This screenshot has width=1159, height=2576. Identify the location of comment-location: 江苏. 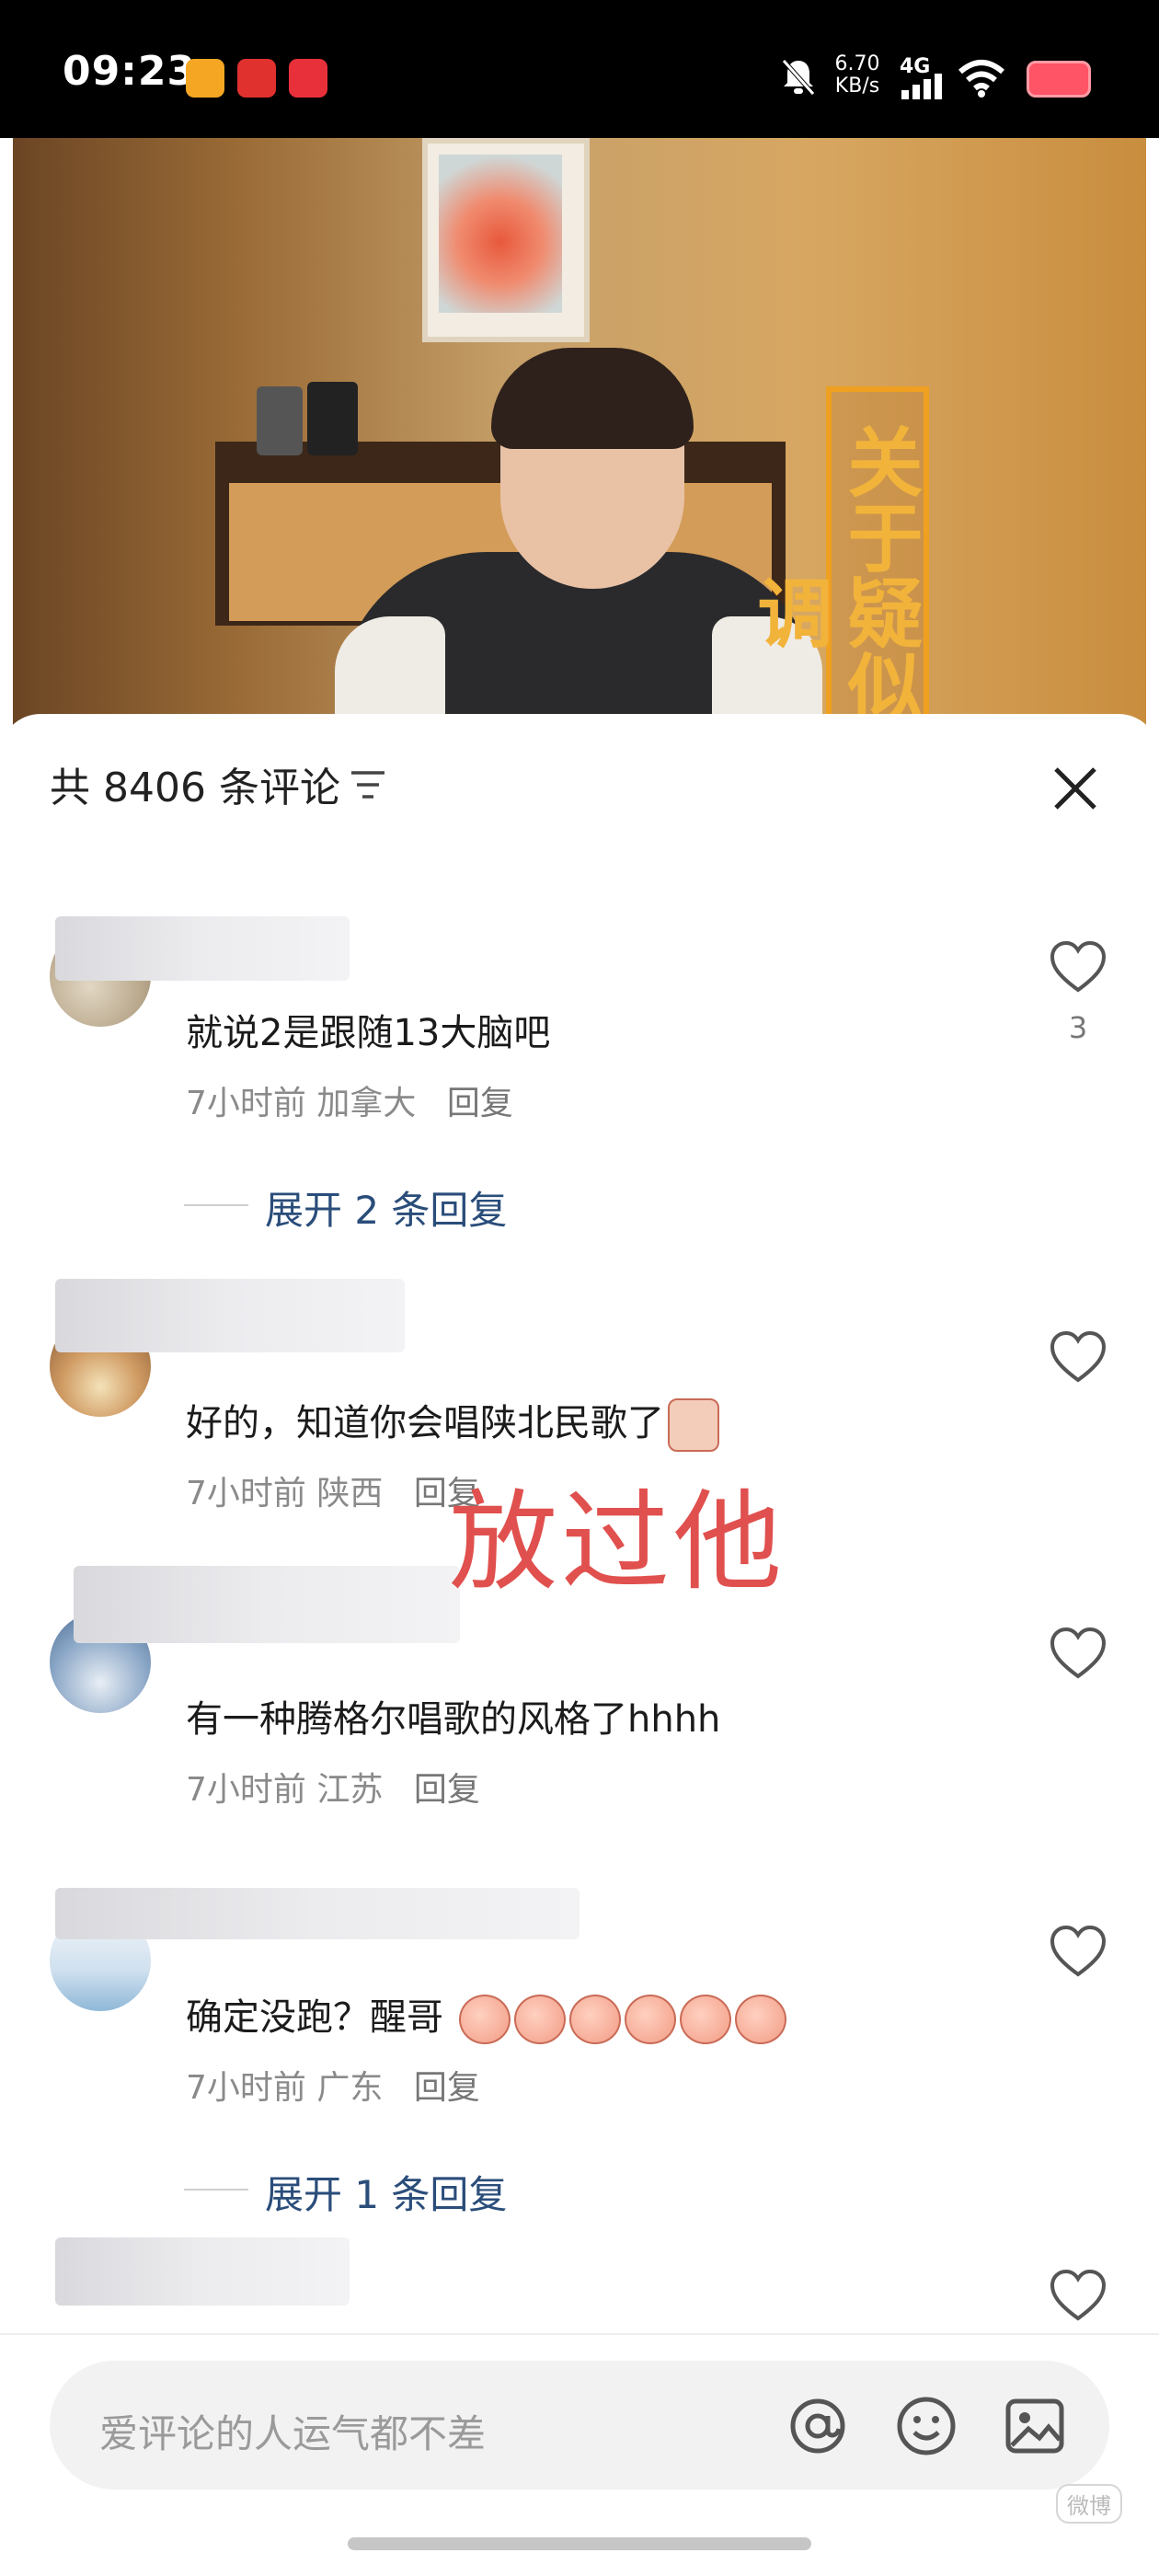
(350, 1790).